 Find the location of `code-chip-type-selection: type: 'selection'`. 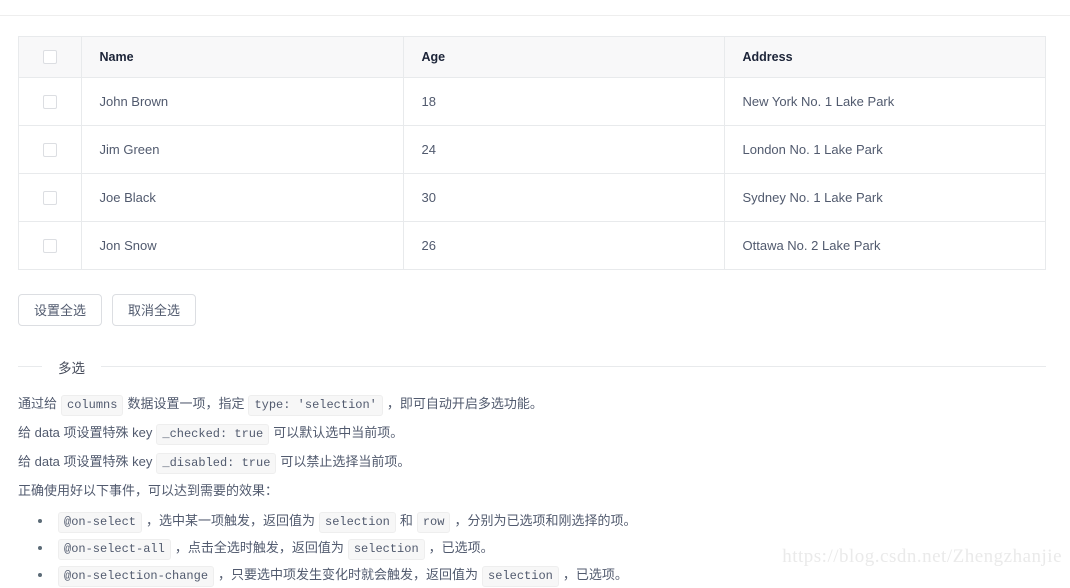

code-chip-type-selection: type: 'selection' is located at coordinates (315, 405).